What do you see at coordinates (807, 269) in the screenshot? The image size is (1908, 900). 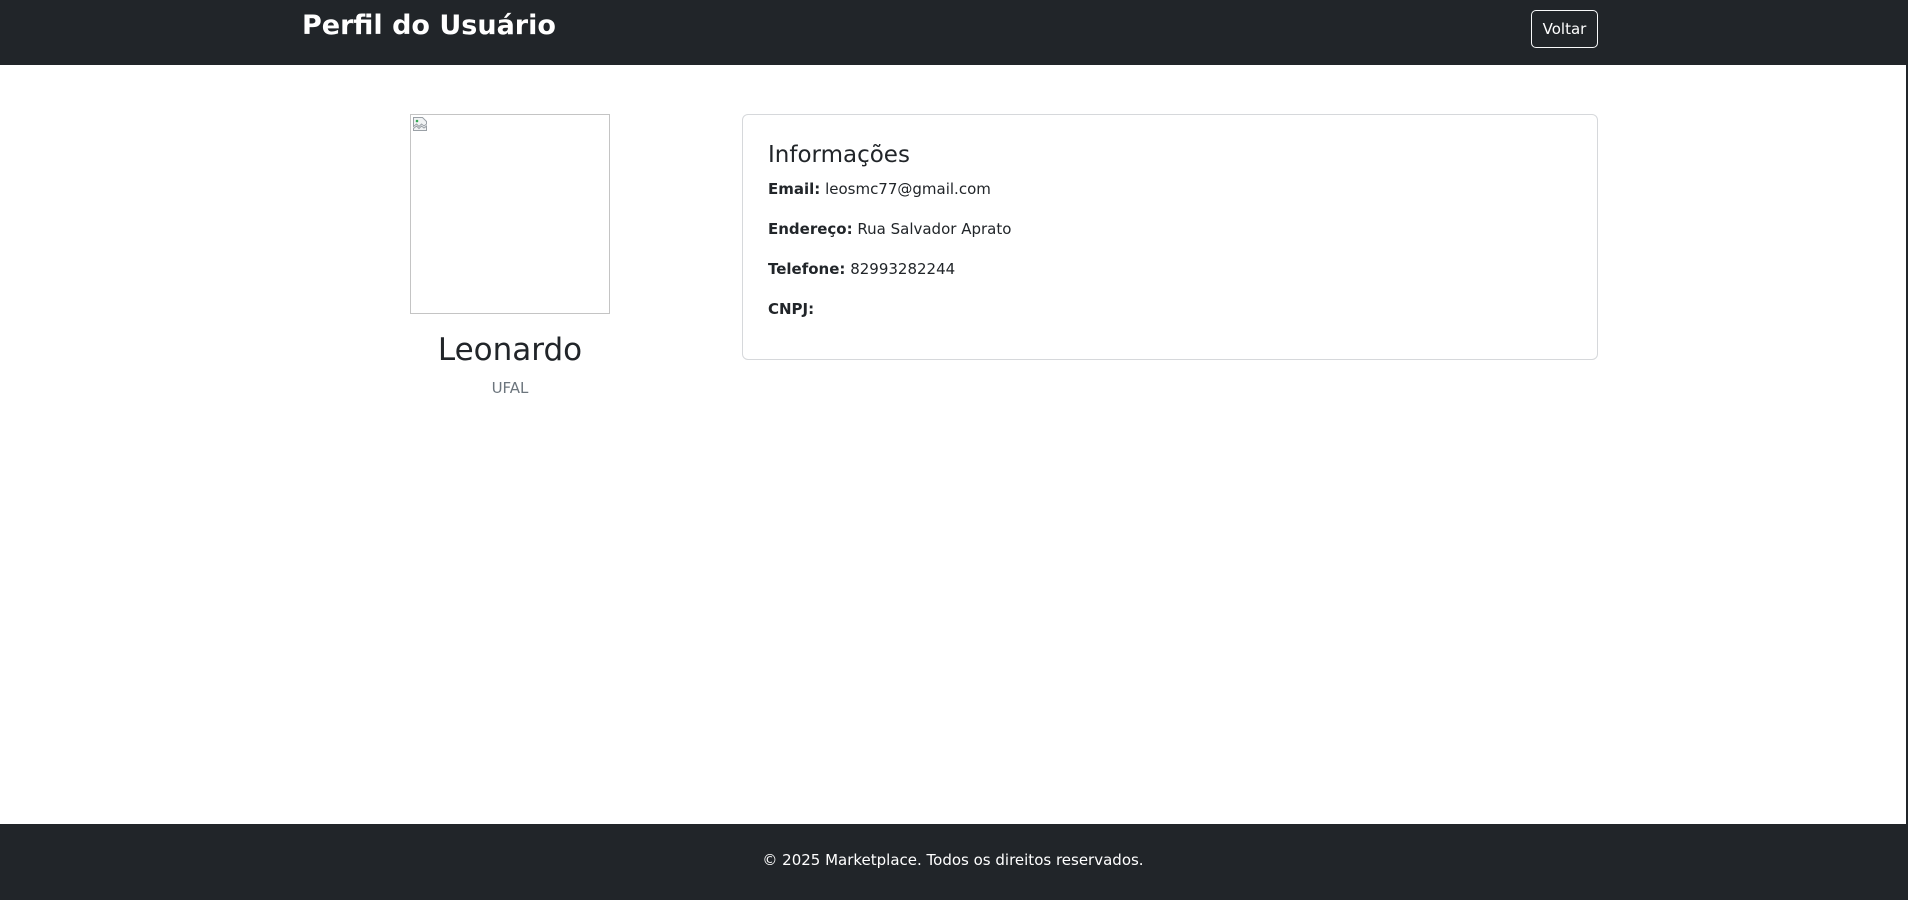 I see `phone-label: Telefone:` at bounding box center [807, 269].